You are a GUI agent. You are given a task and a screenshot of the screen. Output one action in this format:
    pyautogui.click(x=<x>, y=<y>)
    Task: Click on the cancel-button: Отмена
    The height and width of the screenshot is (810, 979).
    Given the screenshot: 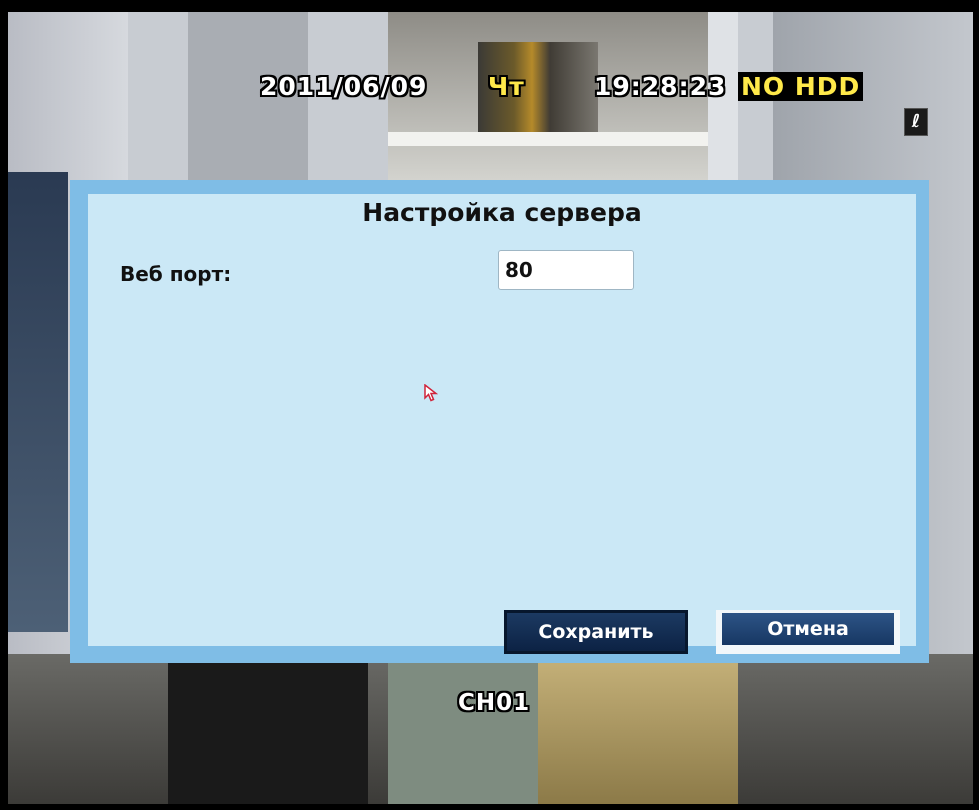 What is the action you would take?
    pyautogui.click(x=808, y=632)
    